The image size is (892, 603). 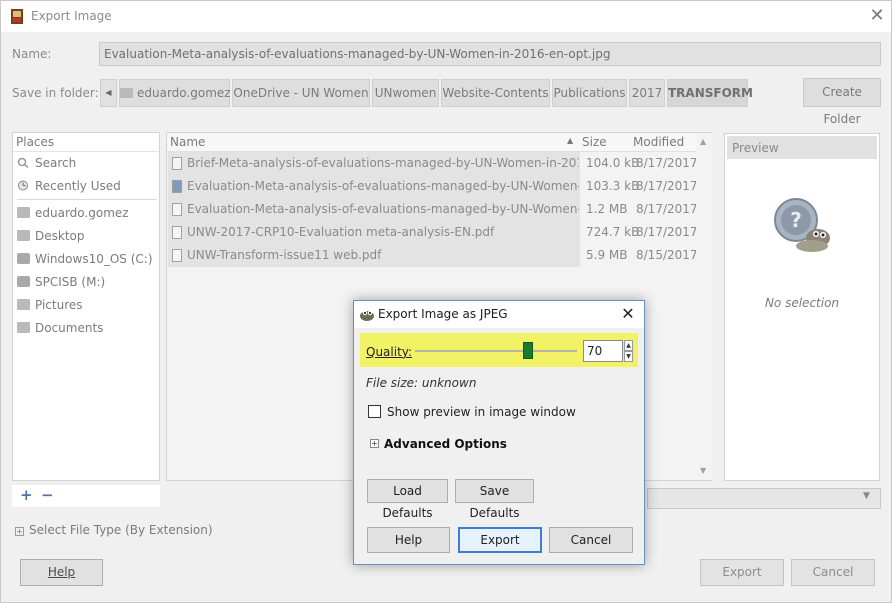 What do you see at coordinates (59, 305) in the screenshot?
I see `place-label: Pictures` at bounding box center [59, 305].